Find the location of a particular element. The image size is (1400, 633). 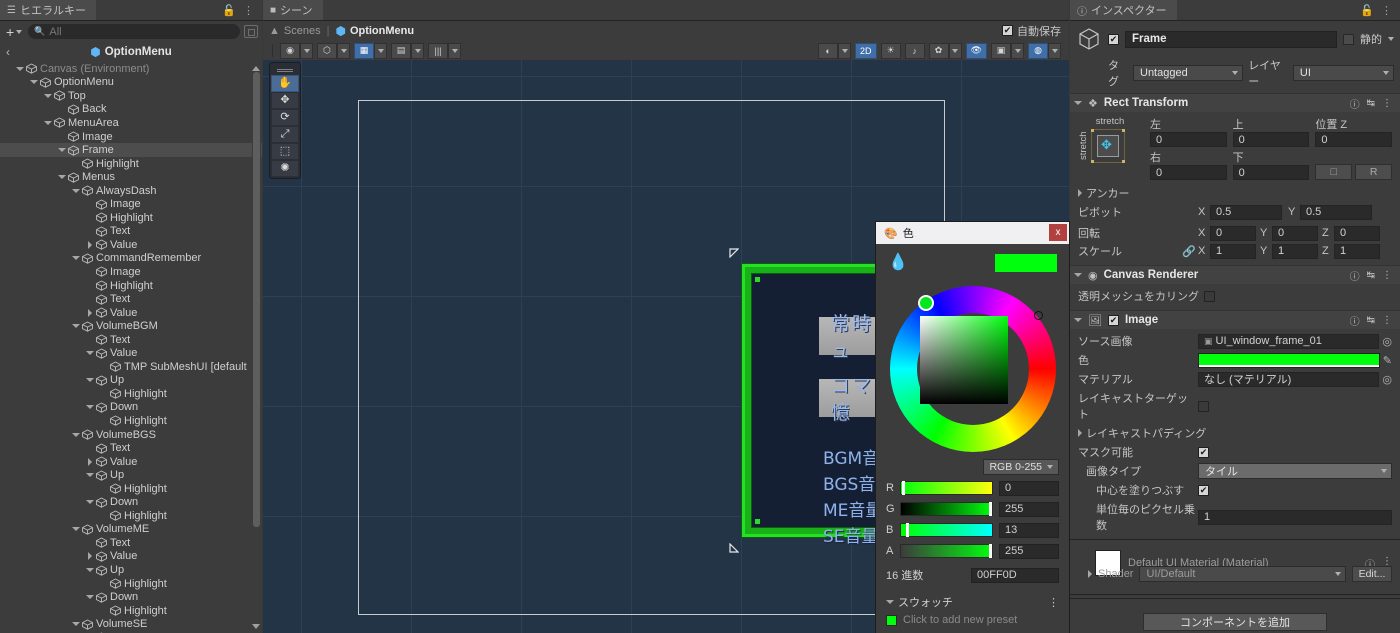

camera-settings-button: ▣ is located at coordinates (1001, 50).